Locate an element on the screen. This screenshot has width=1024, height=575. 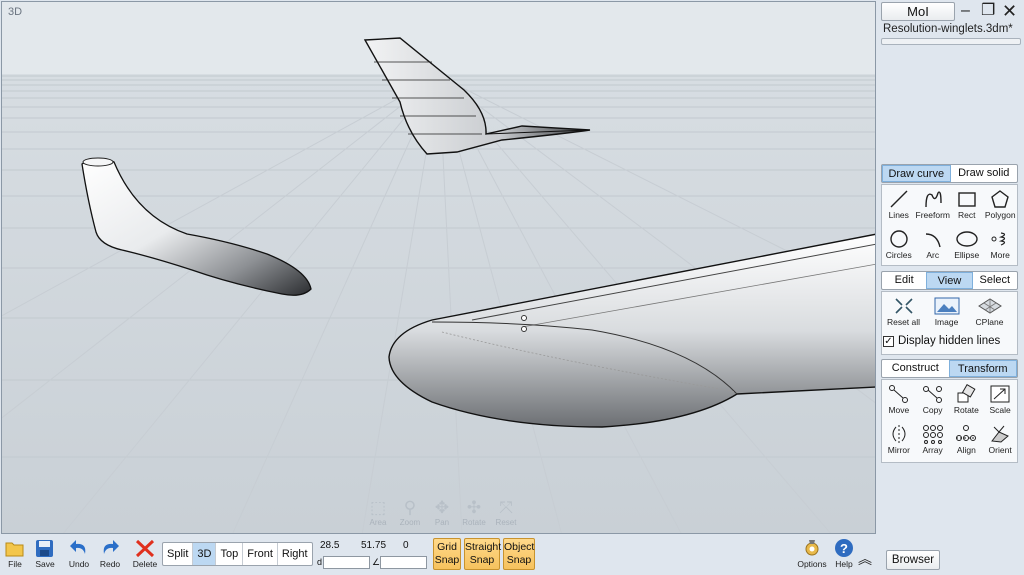
move-tool: Move is located at coordinates (899, 400).